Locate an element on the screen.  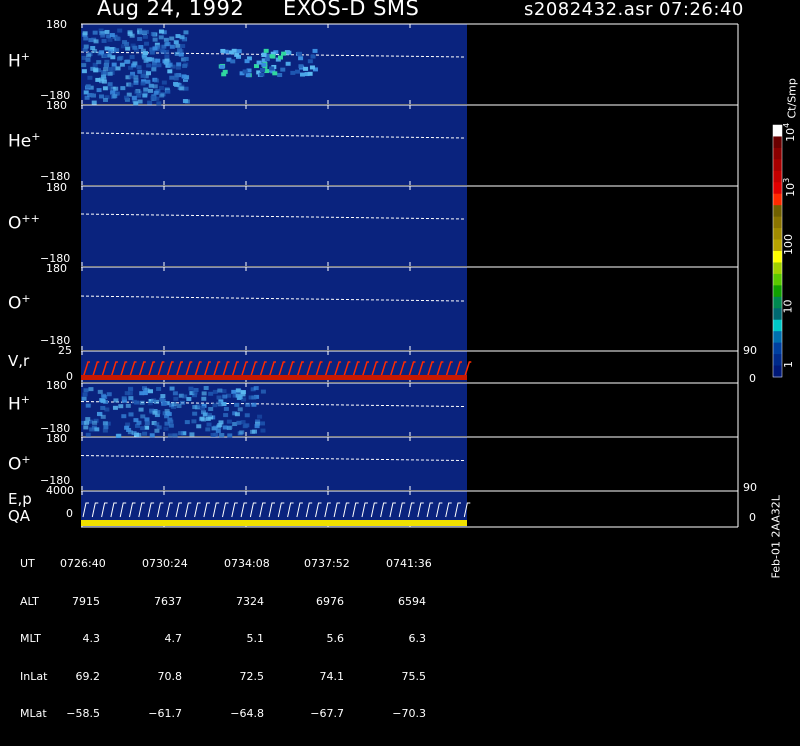
cell: 7915 is located at coordinates (86, 601).